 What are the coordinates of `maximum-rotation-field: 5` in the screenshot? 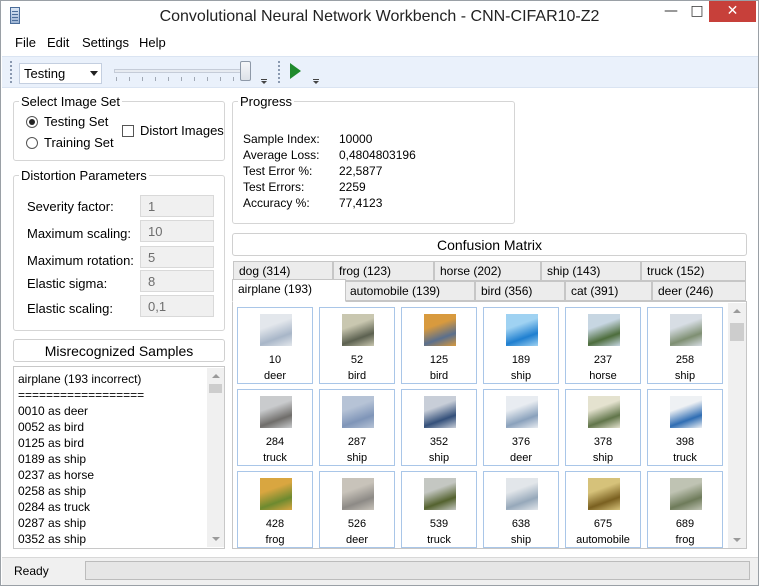 It's located at (177, 257).